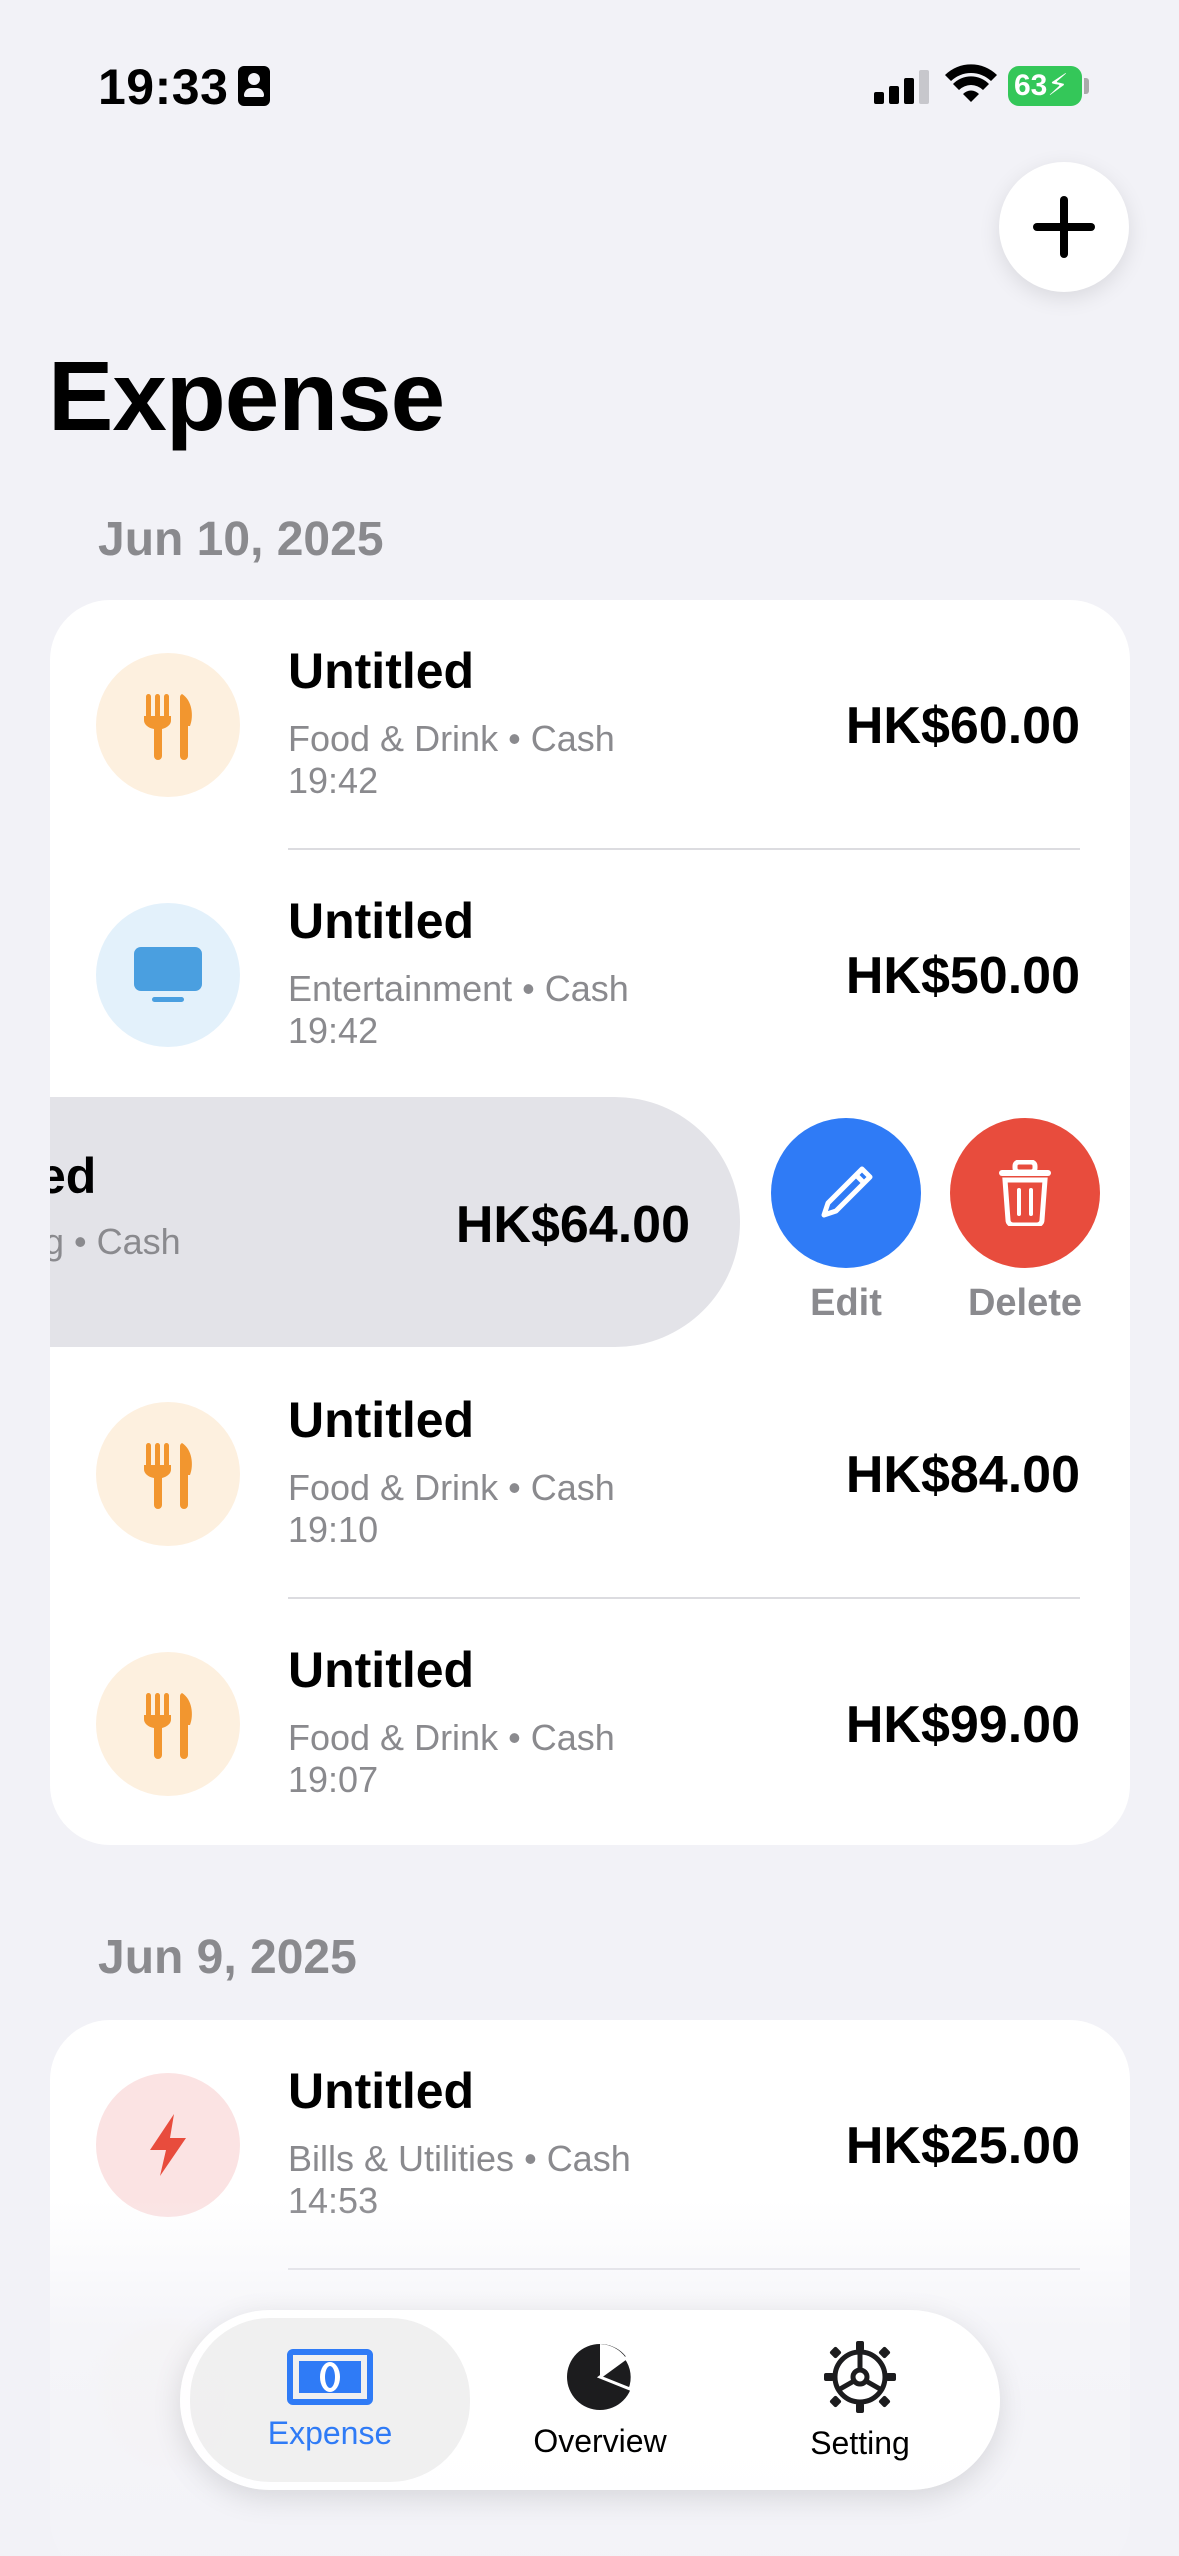 This screenshot has width=1179, height=2556. Describe the element at coordinates (600, 2440) in the screenshot. I see `tab-label: Overview` at that location.